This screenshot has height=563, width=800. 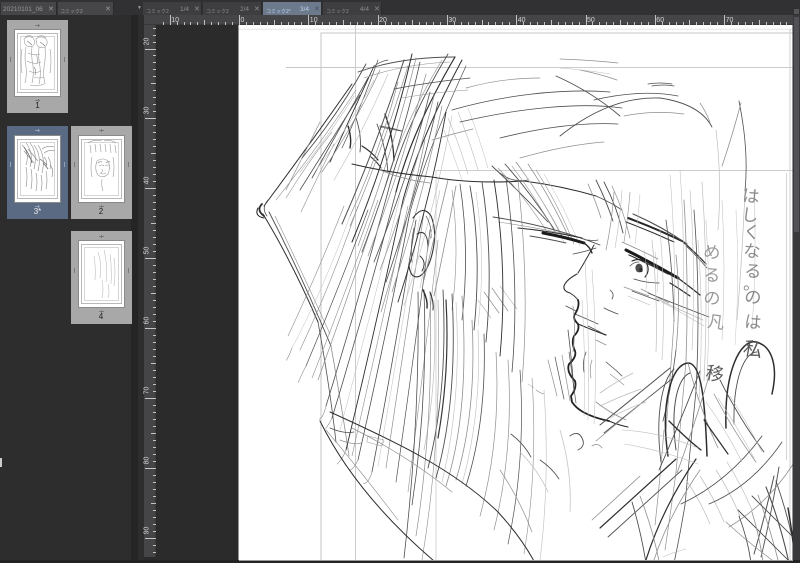 I want to click on svg-text: 凡, so click(x=715, y=322).